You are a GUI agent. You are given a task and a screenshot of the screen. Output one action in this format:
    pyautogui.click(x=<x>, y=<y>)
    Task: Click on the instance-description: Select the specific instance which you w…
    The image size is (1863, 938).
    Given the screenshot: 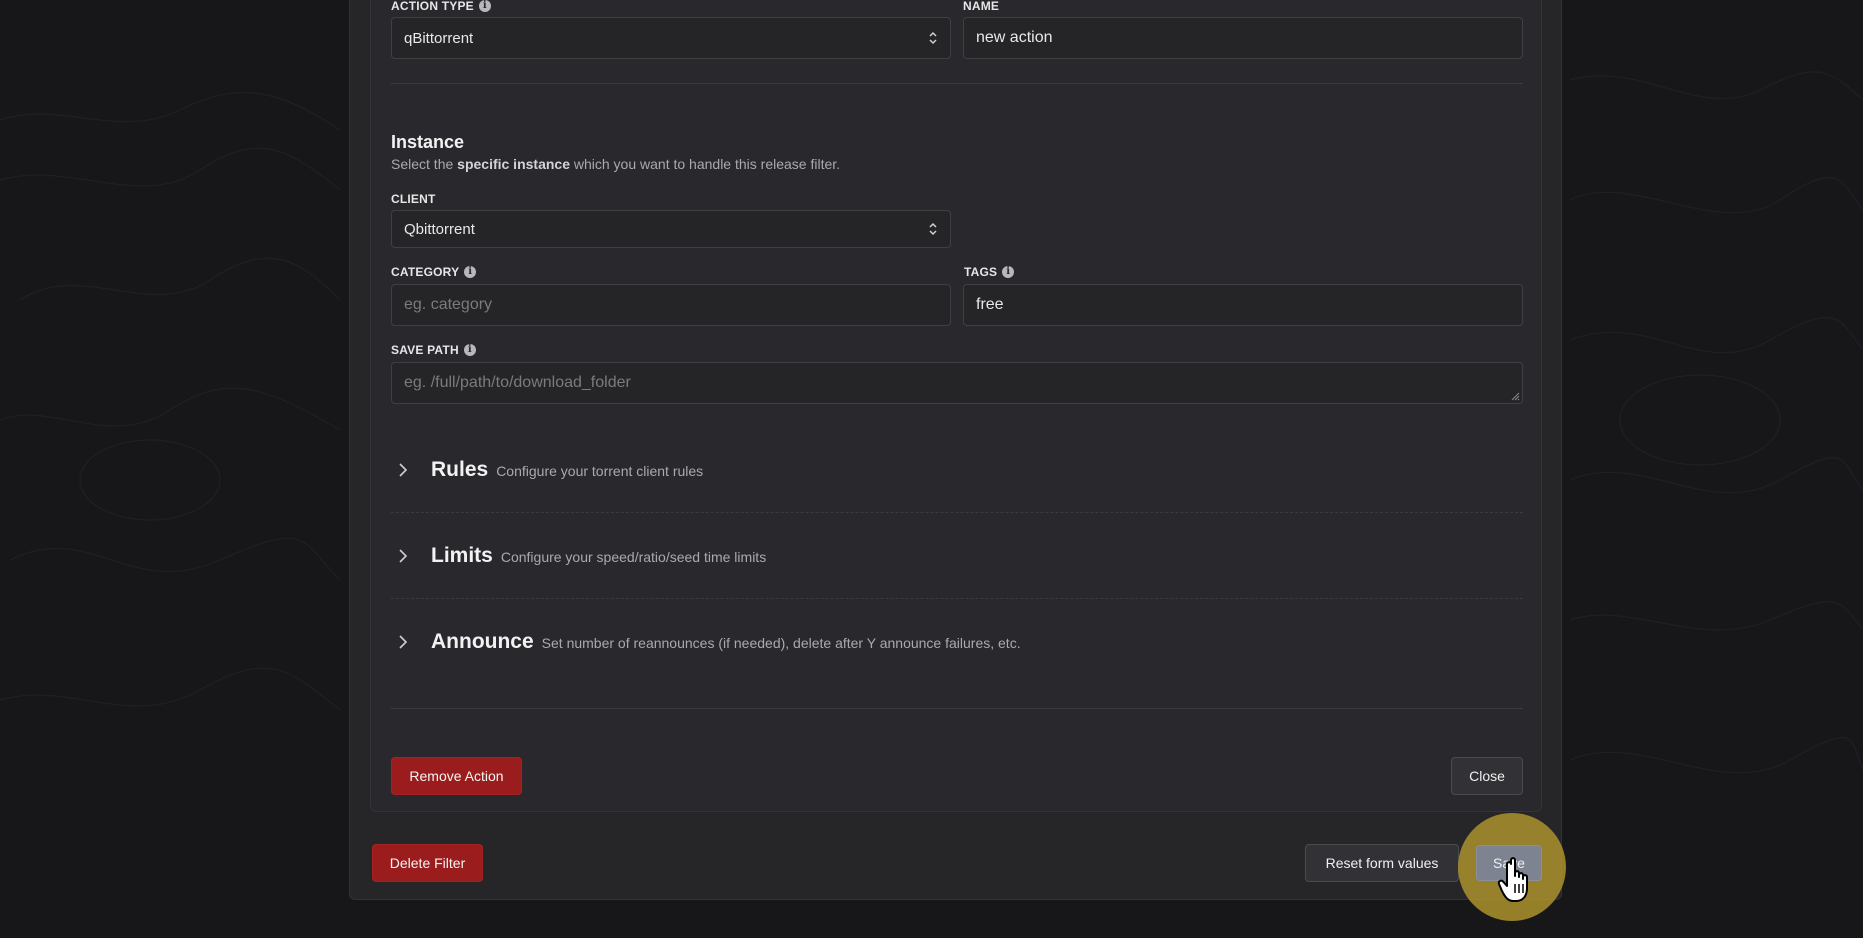 What is the action you would take?
    pyautogui.click(x=616, y=164)
    